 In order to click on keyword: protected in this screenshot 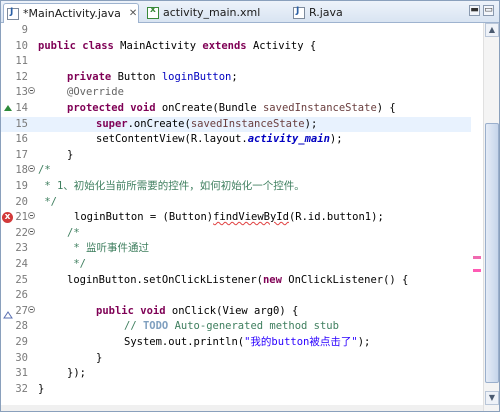, I will do `click(95, 108)`.